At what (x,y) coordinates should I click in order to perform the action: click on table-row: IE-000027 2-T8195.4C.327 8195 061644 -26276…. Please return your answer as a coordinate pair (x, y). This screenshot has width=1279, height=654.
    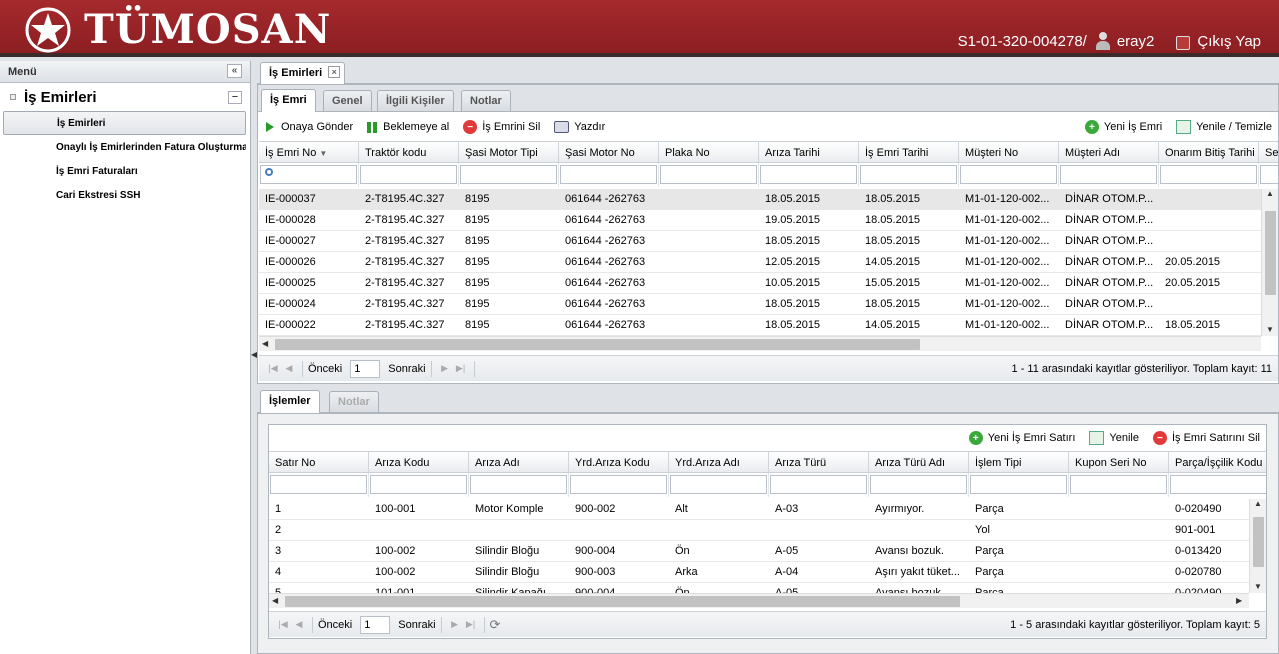
    Looking at the image, I should click on (760, 241).